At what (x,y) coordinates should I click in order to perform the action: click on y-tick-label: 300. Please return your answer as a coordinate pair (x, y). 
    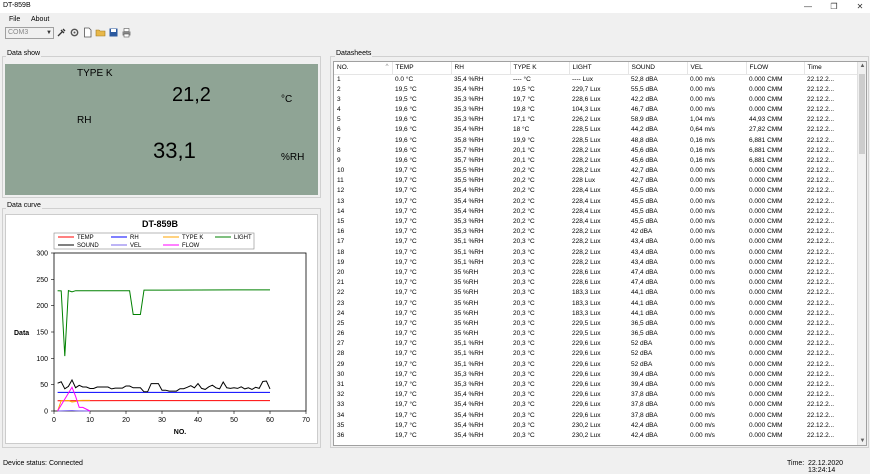
    Looking at the image, I should click on (42, 254).